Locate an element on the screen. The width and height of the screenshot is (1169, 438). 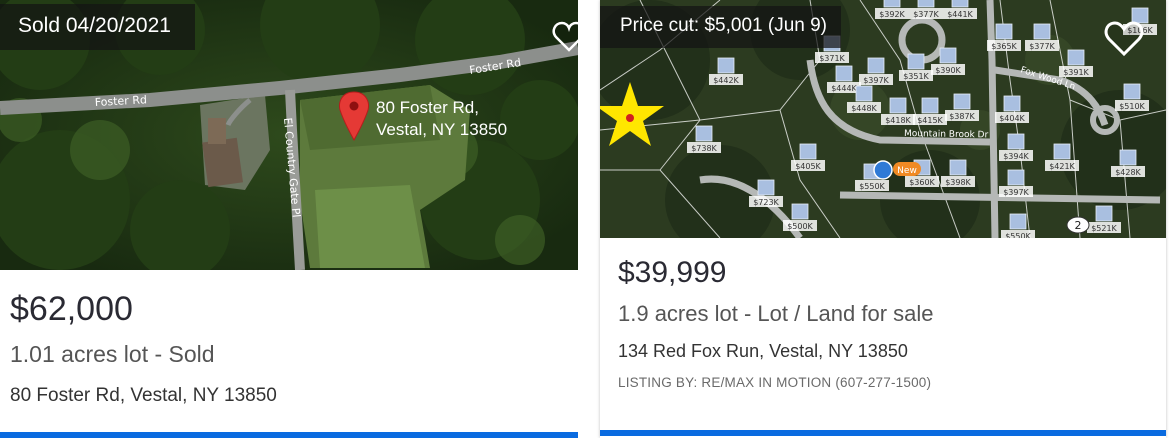
cluster-marker: 2 is located at coordinates (1078, 225).